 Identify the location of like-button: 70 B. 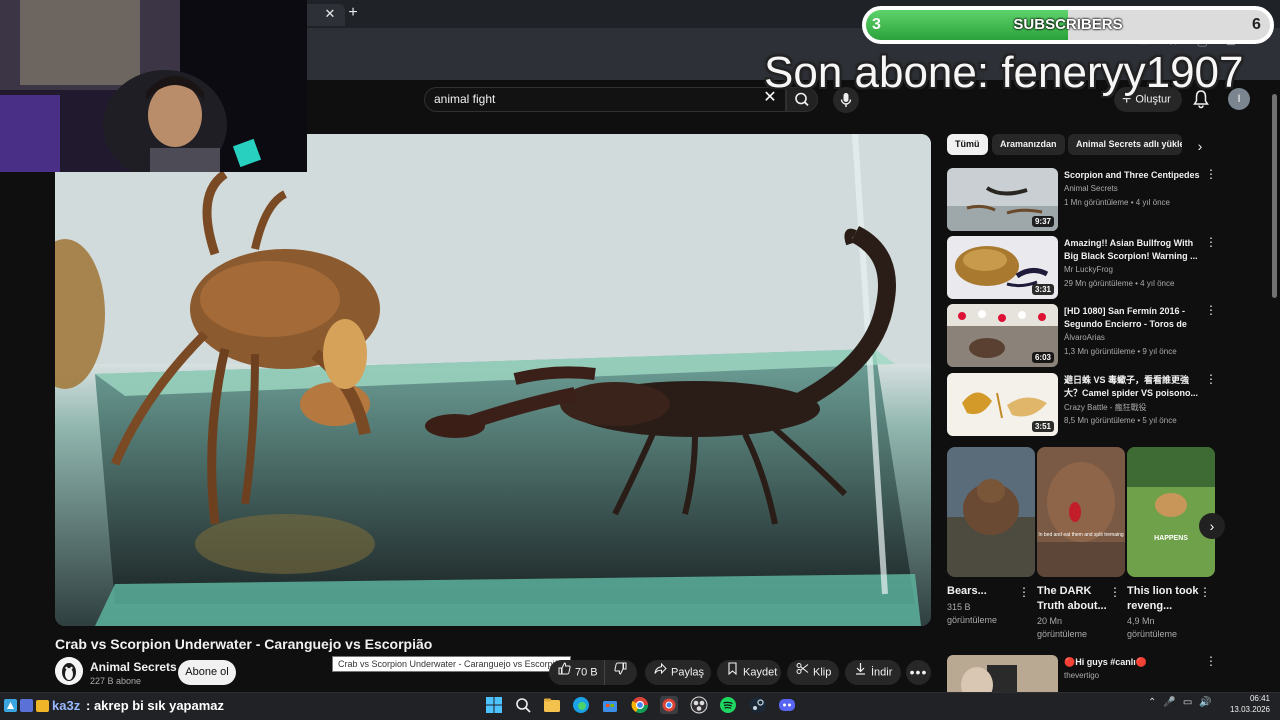
(576, 672).